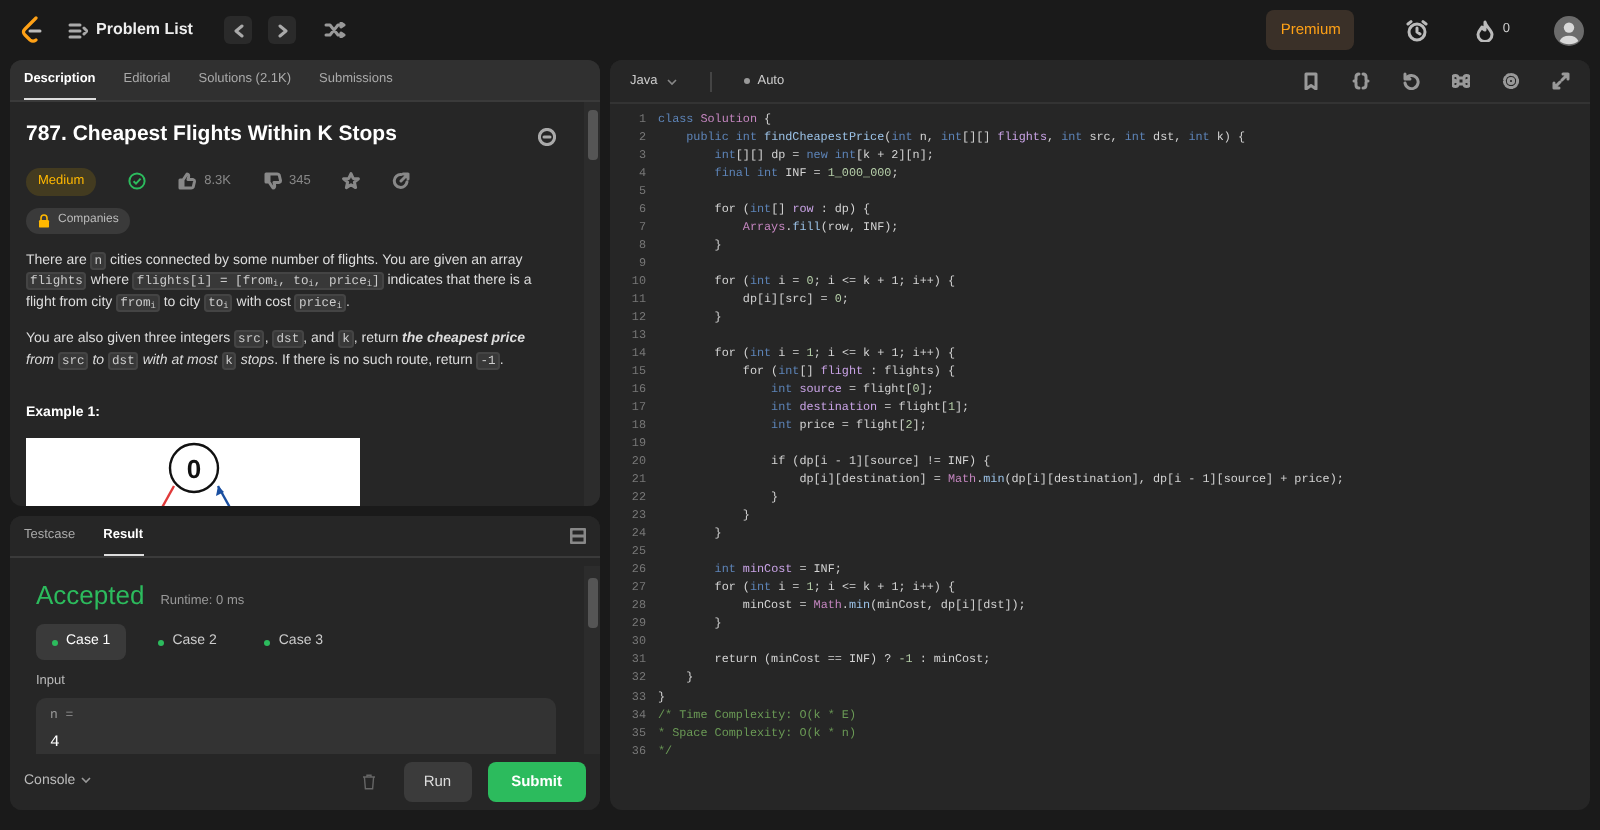 Image resolution: width=1600 pixels, height=830 pixels. Describe the element at coordinates (56, 742) in the screenshot. I see `variable-value: 4` at that location.